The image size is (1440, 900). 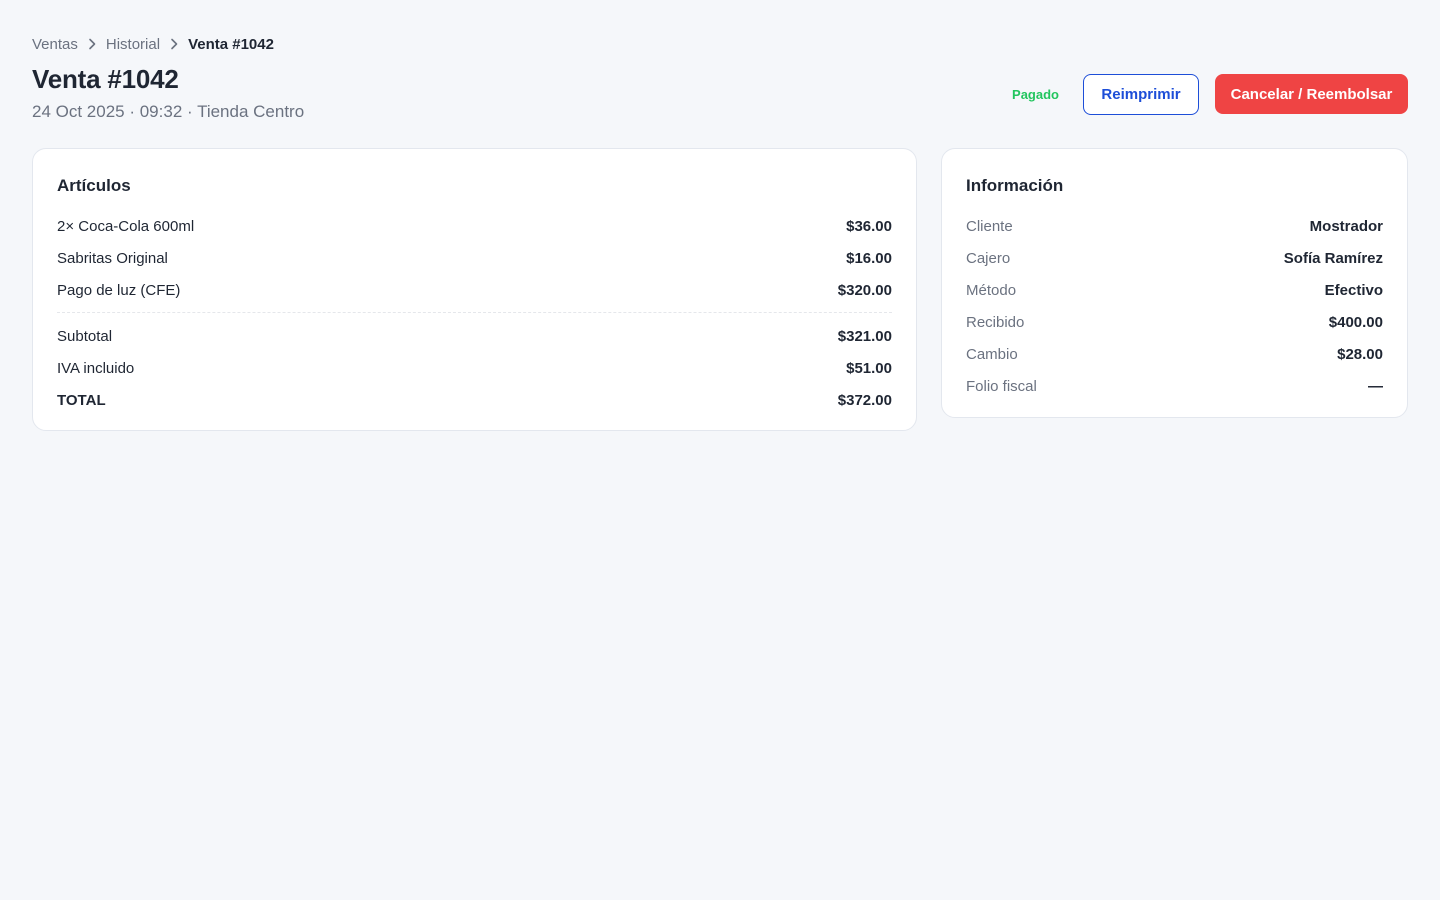 What do you see at coordinates (1174, 354) in the screenshot?
I see `info-row-cambio: Cambio $28.00` at bounding box center [1174, 354].